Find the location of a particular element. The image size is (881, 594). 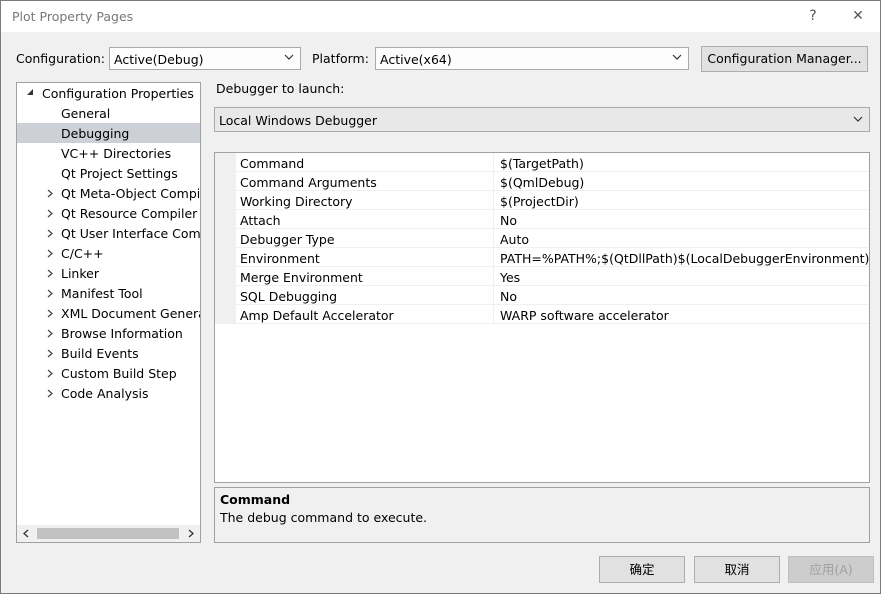

description-text: The debug command to execute. is located at coordinates (324, 517).